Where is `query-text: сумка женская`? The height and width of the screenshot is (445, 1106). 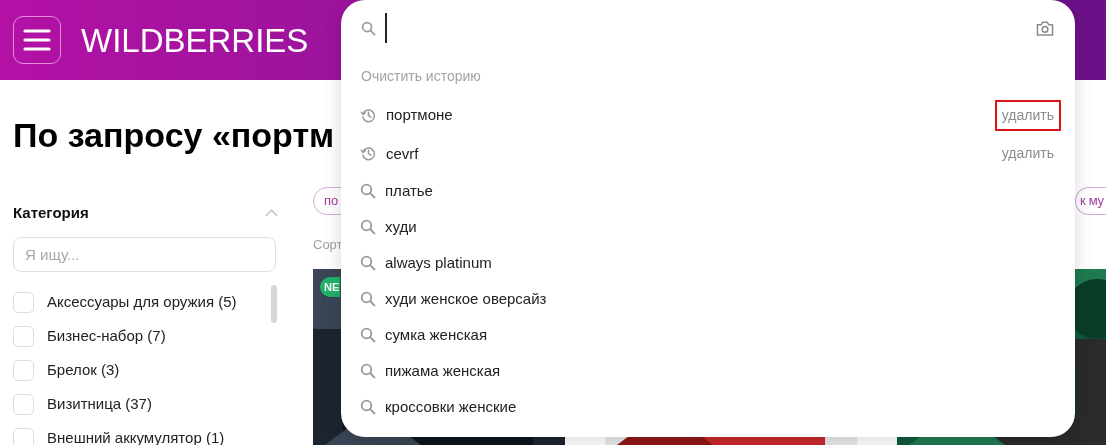 query-text: сумка женская is located at coordinates (437, 334).